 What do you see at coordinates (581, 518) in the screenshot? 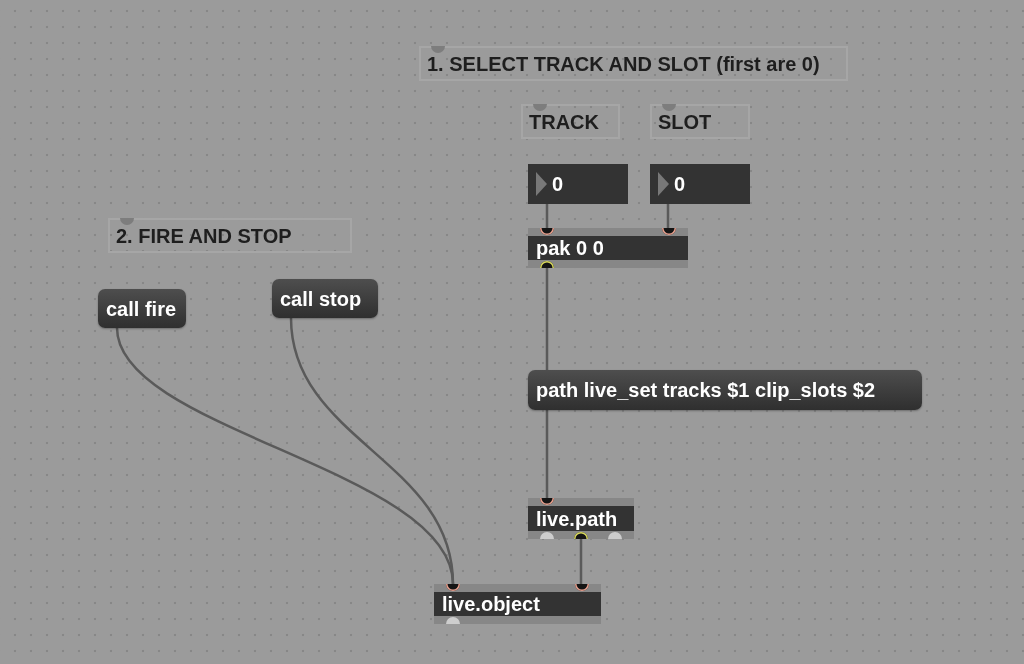
I see `object-box: live.path` at bounding box center [581, 518].